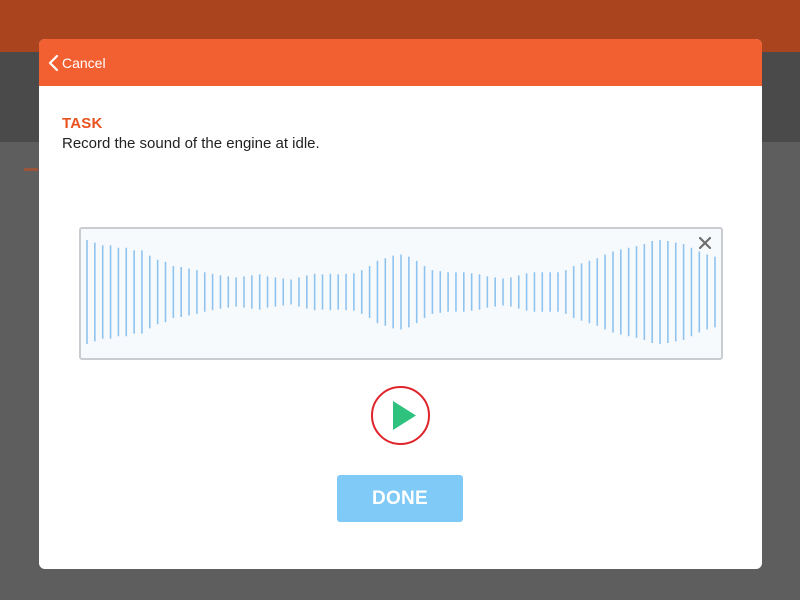 This screenshot has height=600, width=800. What do you see at coordinates (53, 62) in the screenshot?
I see `chevron-left-icon` at bounding box center [53, 62].